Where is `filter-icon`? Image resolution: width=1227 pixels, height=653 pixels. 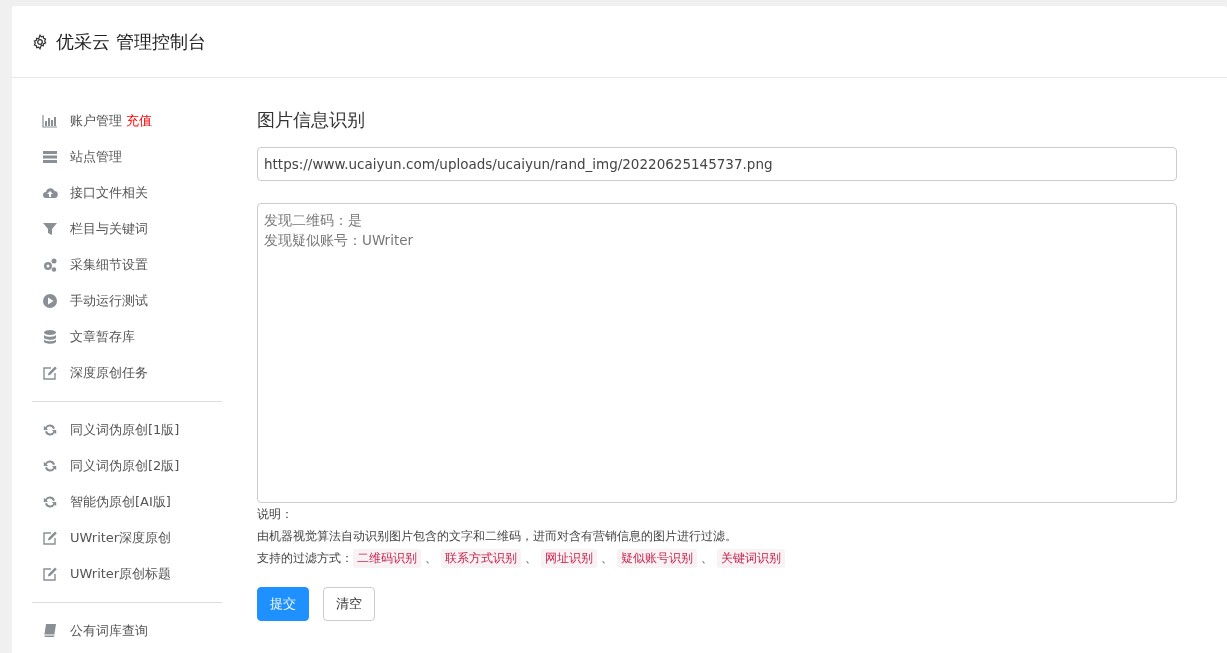
filter-icon is located at coordinates (50, 229).